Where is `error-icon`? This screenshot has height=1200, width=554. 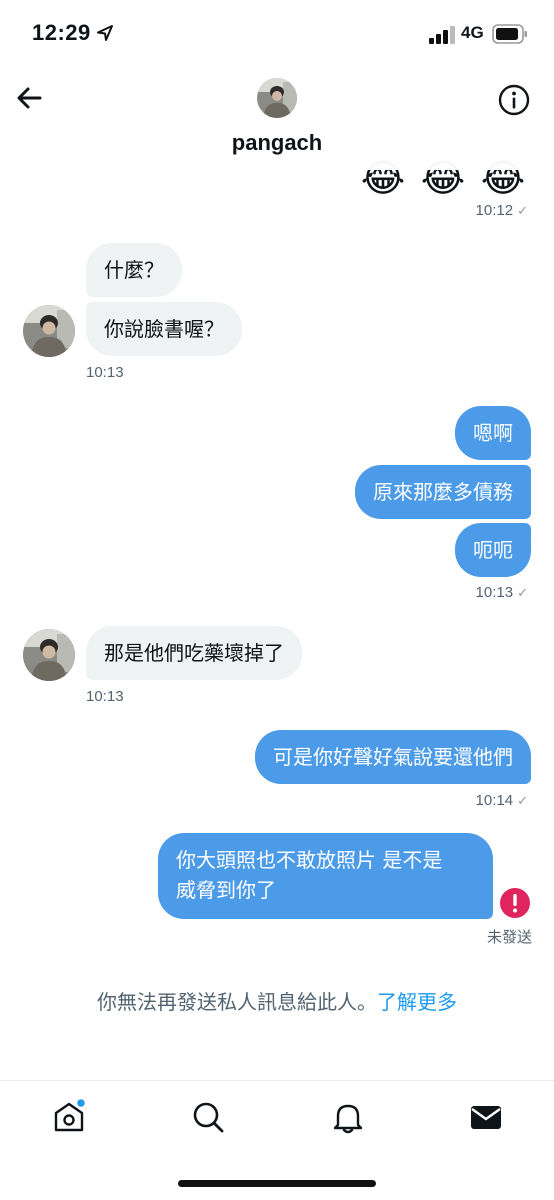 error-icon is located at coordinates (515, 903).